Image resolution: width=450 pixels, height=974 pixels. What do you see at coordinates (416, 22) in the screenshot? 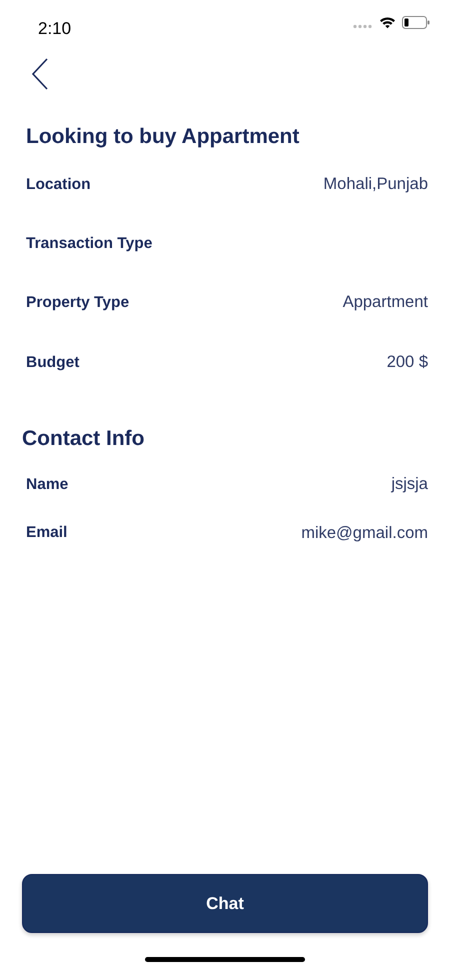
I see `battery-icon` at bounding box center [416, 22].